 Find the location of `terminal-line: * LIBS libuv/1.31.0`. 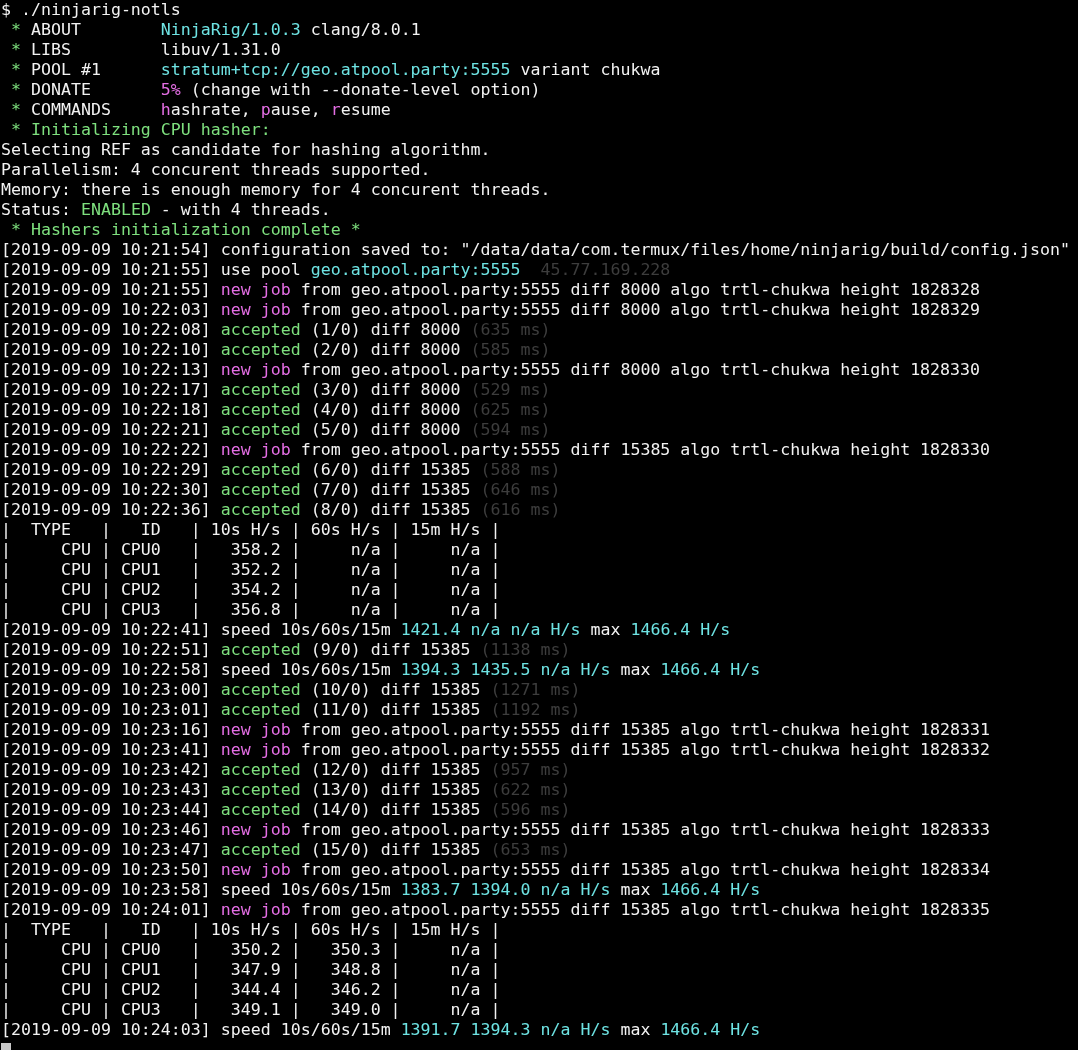

terminal-line: * LIBS libuv/1.31.0 is located at coordinates (145, 50).